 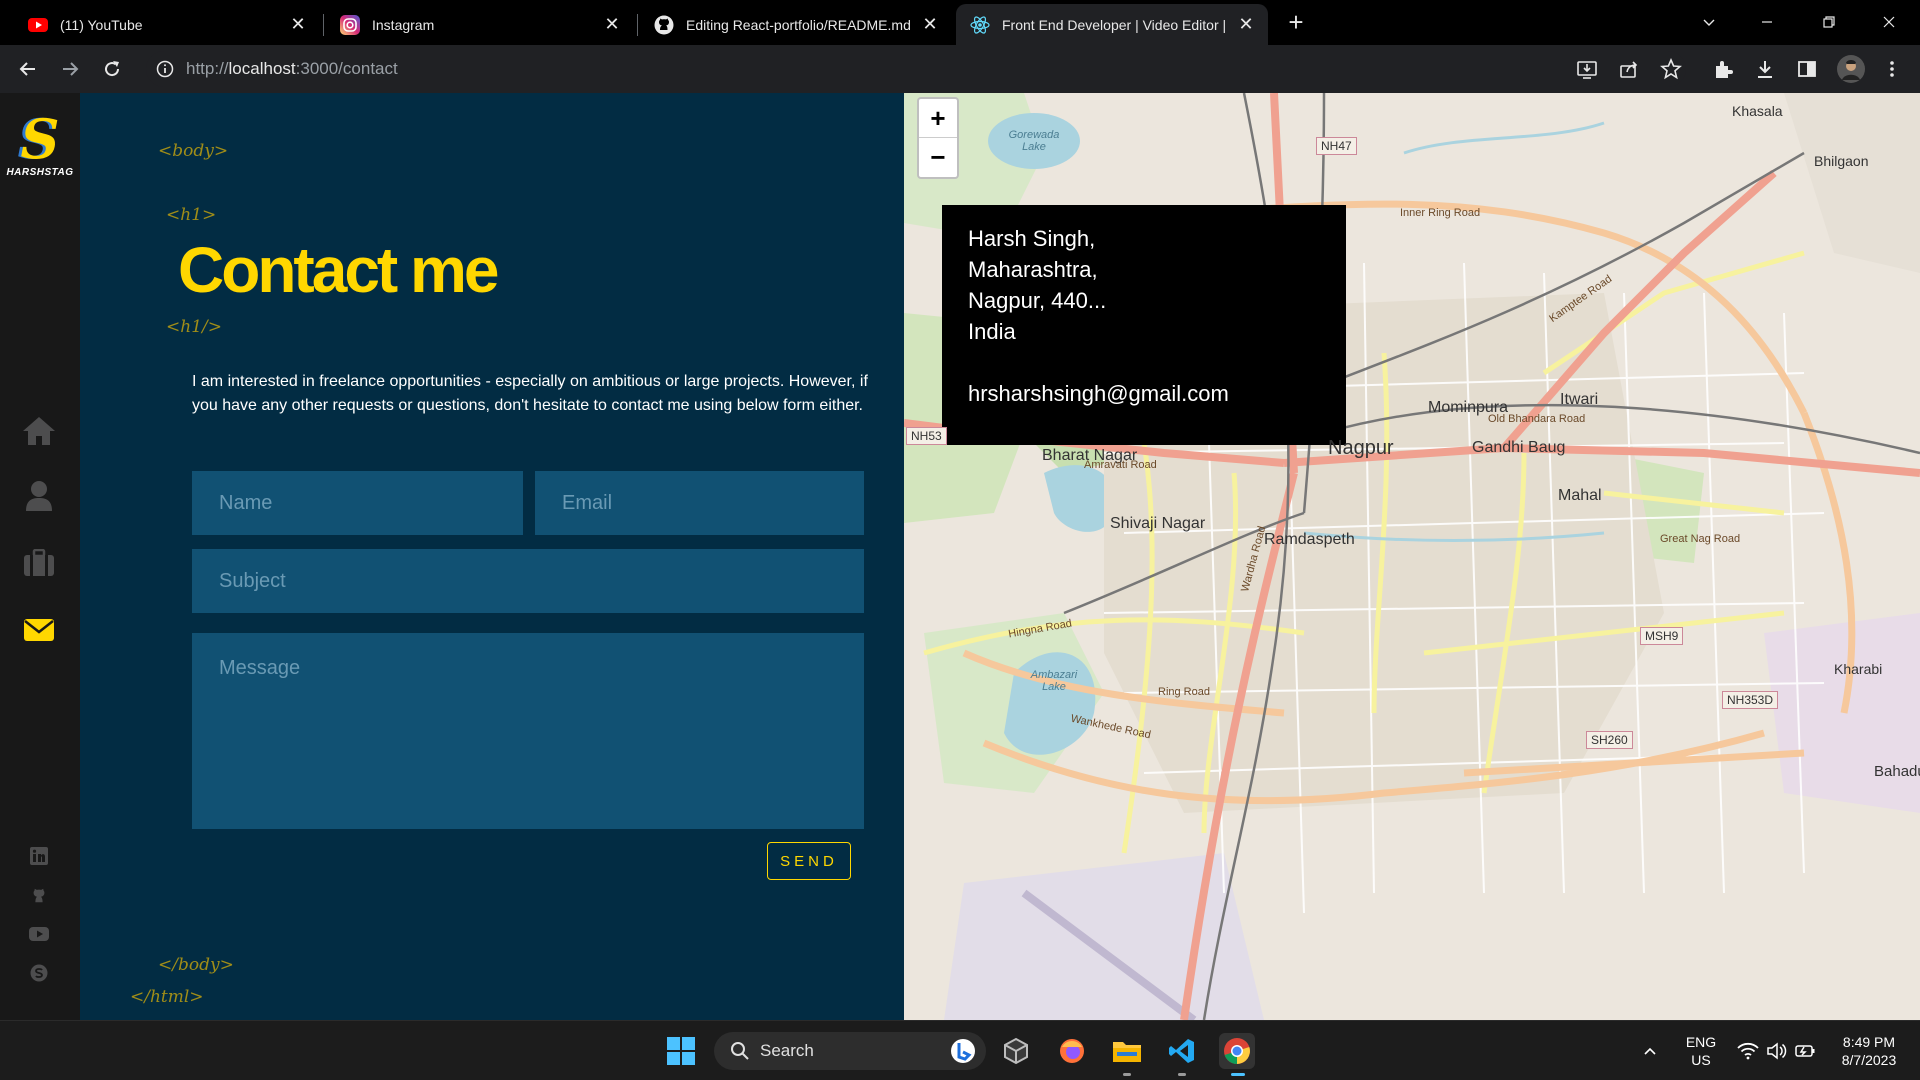 What do you see at coordinates (1127, 1051) in the screenshot?
I see `file-explorer-icon` at bounding box center [1127, 1051].